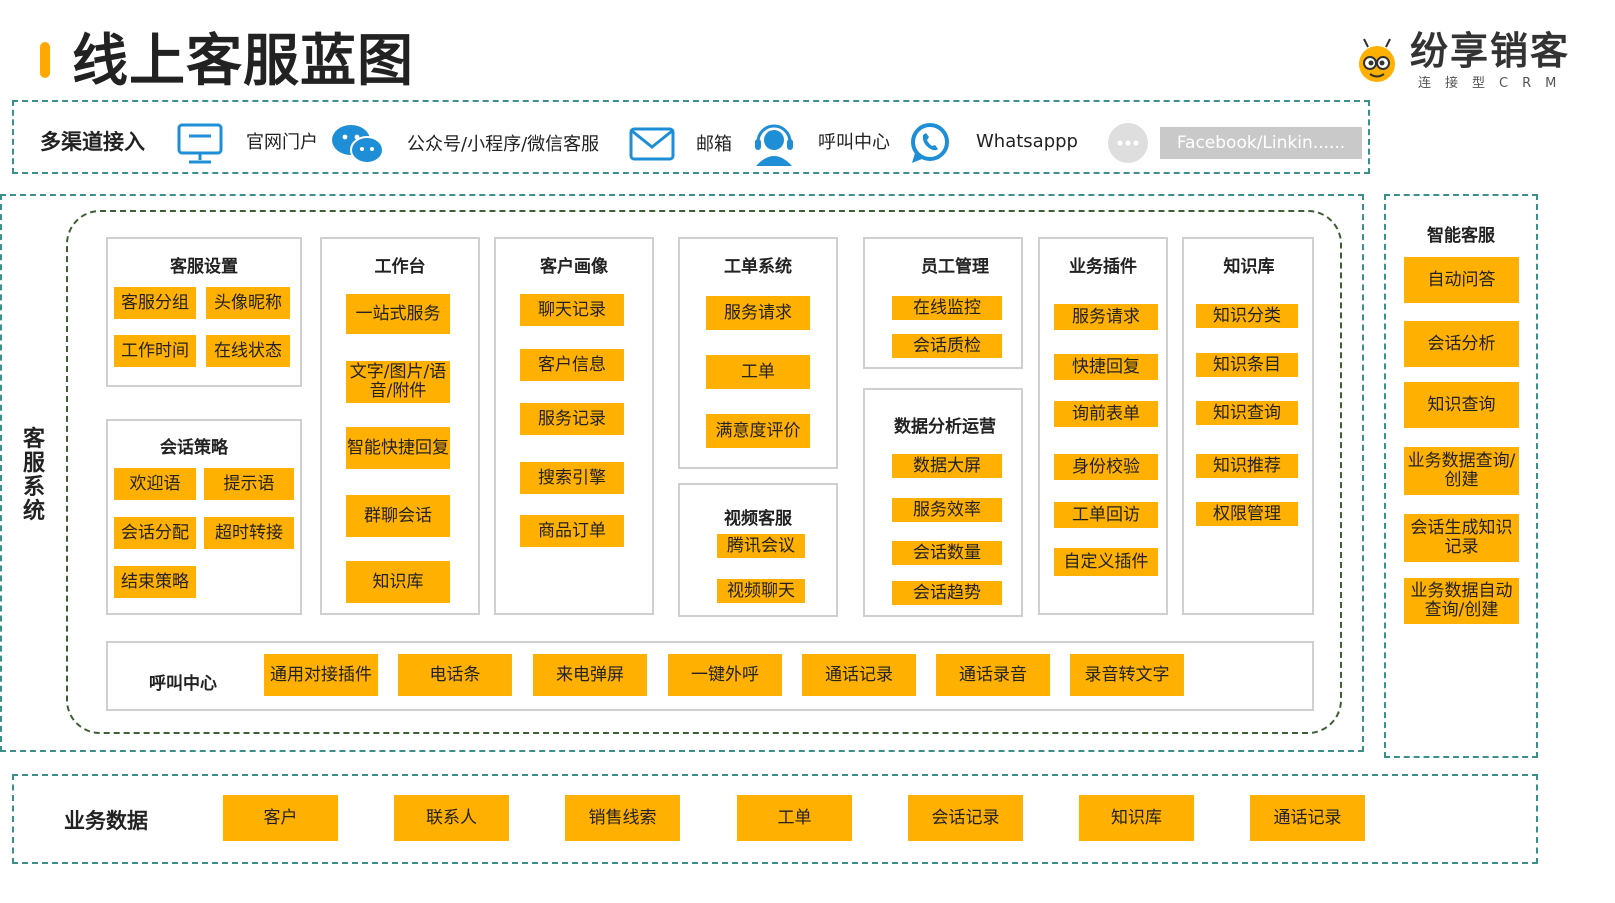 This screenshot has width=1615, height=903. What do you see at coordinates (1461, 538) in the screenshot?
I see `chip-smart-genknowledge: 会话生成知识记录` at bounding box center [1461, 538].